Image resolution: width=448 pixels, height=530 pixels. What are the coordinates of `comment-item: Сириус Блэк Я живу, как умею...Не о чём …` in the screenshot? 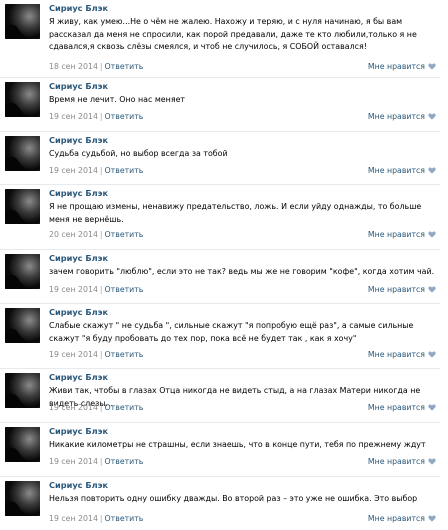 It's located at (220, 39).